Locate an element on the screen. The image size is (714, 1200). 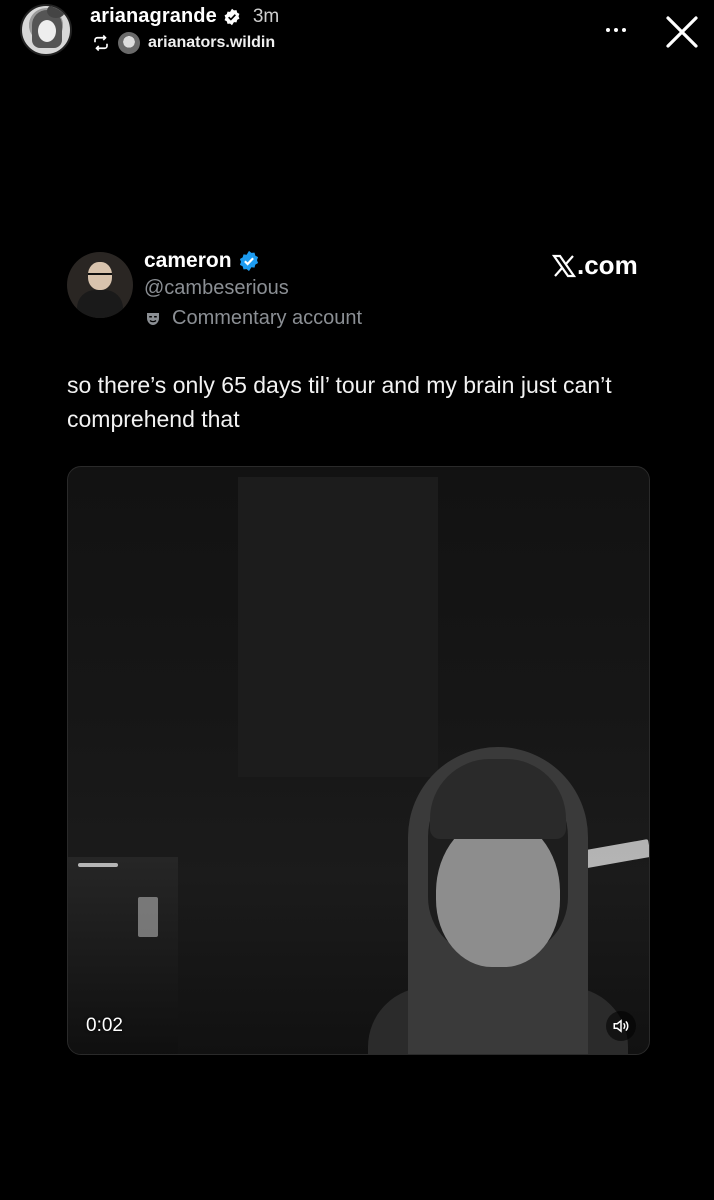
volume-icon-glyph is located at coordinates (621, 1026).